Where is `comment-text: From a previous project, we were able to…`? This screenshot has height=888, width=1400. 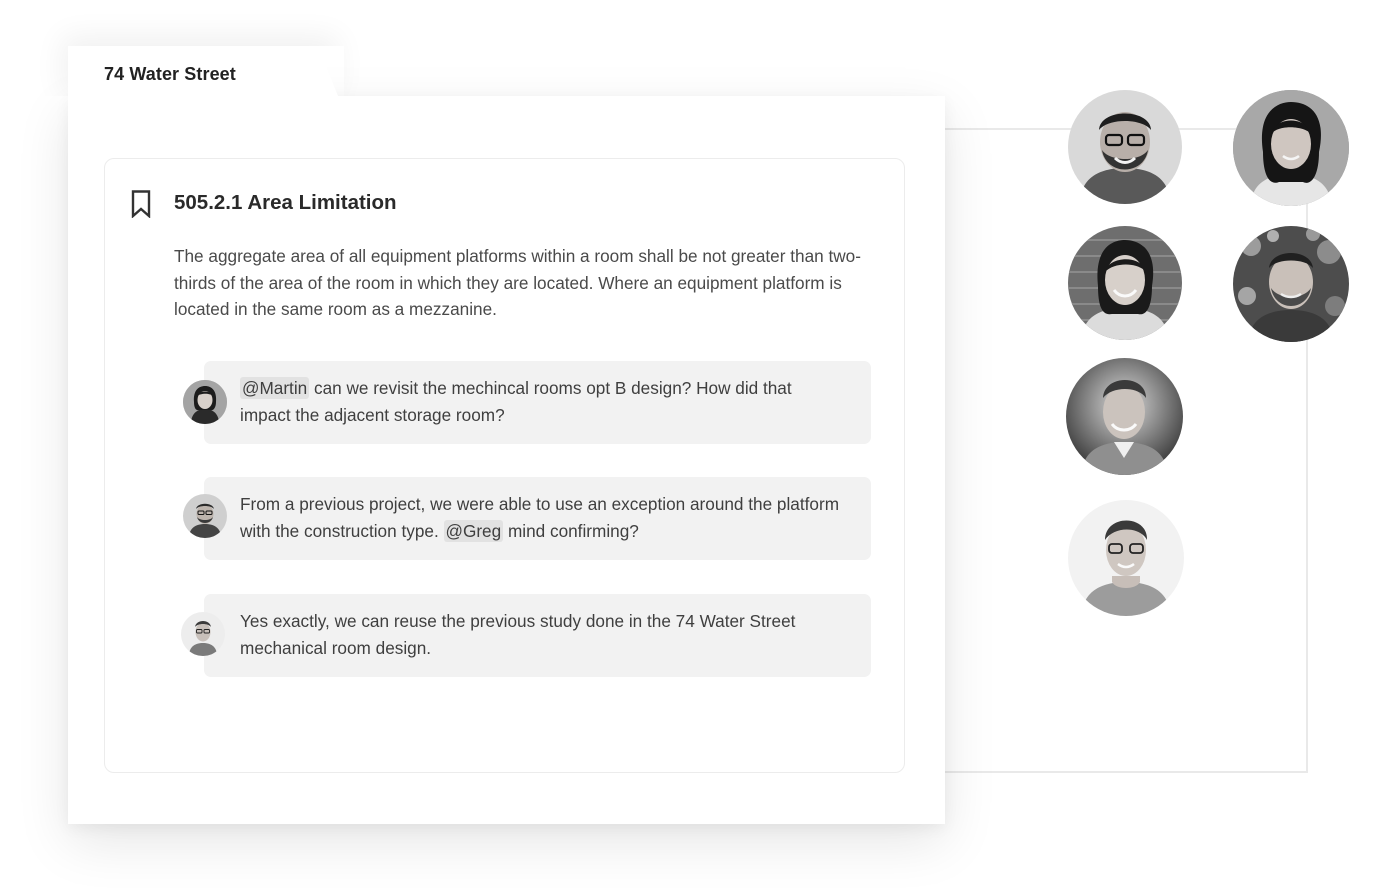
comment-text: From a previous project, we were able to… is located at coordinates (540, 517).